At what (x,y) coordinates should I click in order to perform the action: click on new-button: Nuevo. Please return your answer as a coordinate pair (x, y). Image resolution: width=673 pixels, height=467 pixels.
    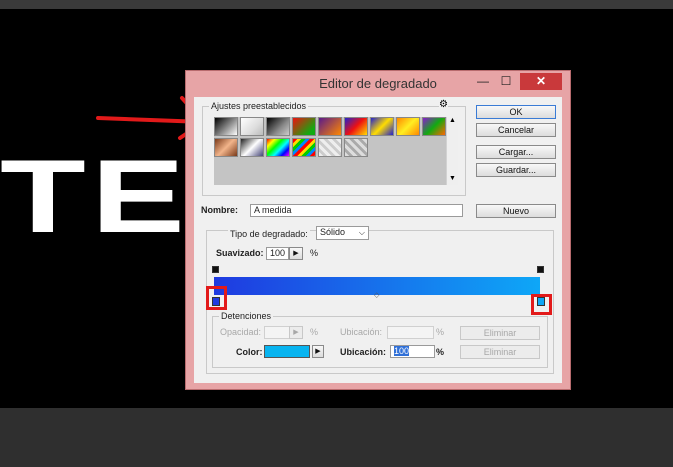
    Looking at the image, I should click on (516, 211).